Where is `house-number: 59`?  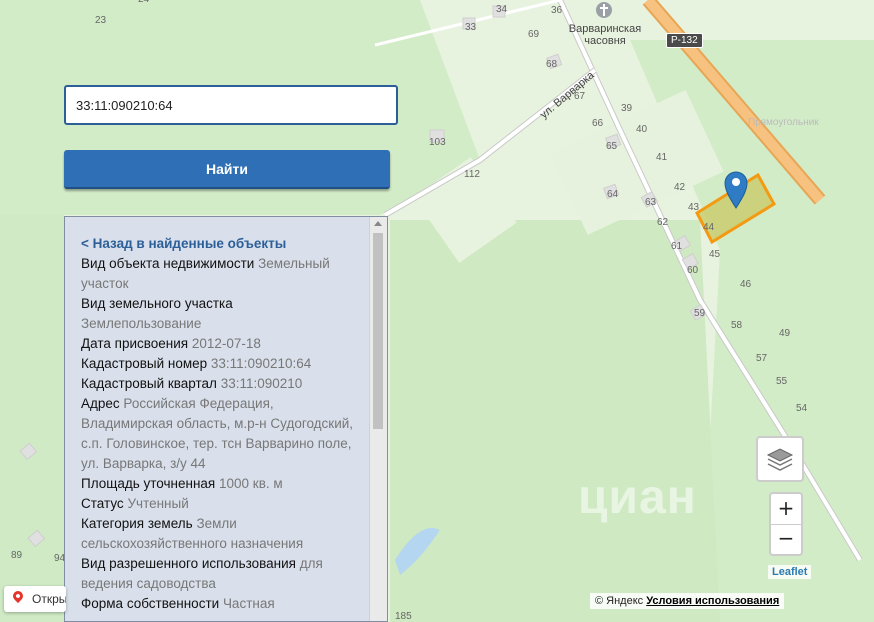
house-number: 59 is located at coordinates (700, 313).